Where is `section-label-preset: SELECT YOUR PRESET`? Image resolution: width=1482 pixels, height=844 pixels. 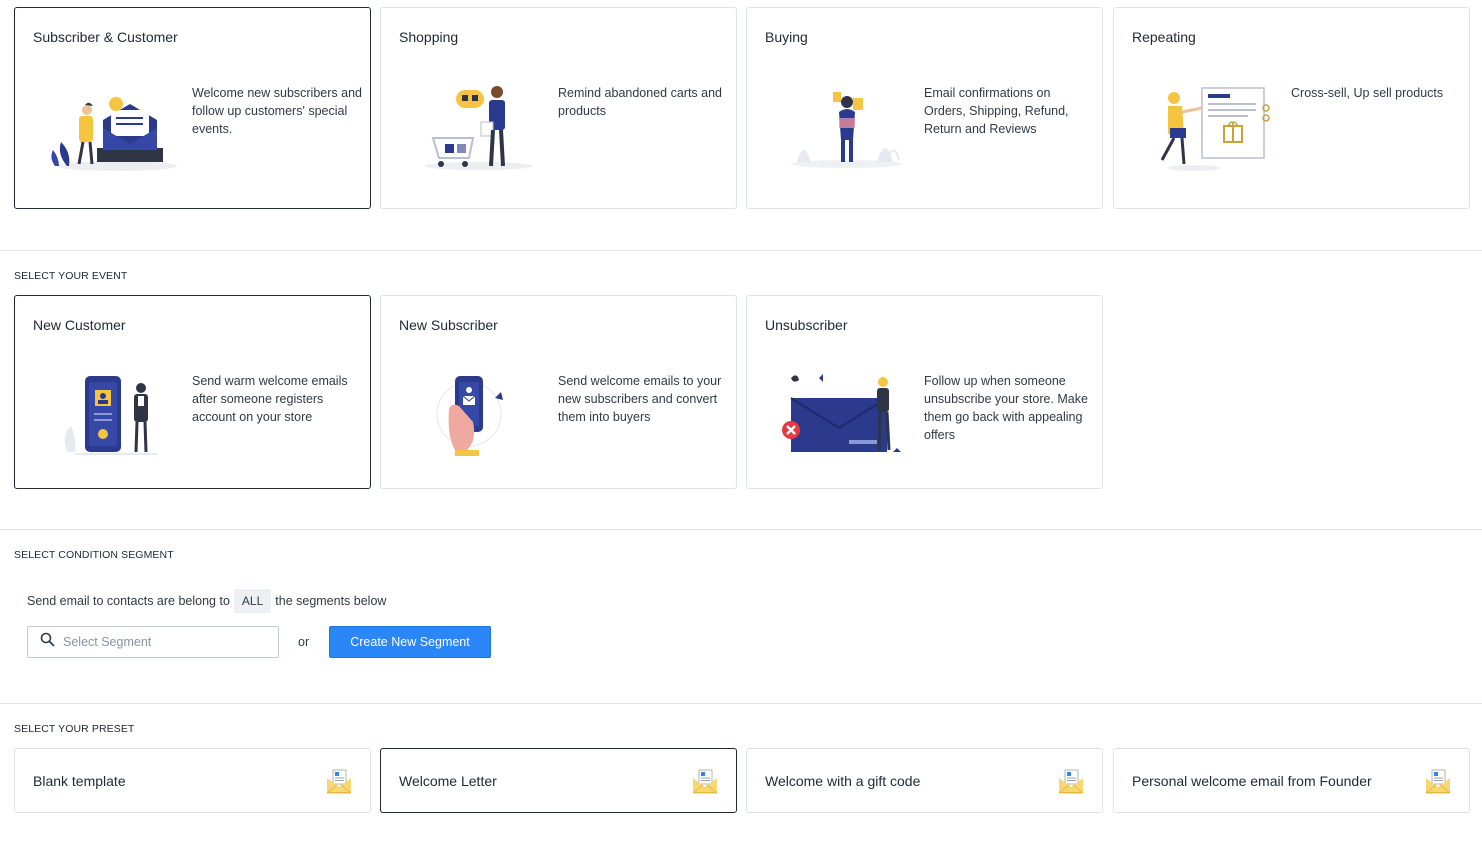 section-label-preset: SELECT YOUR PRESET is located at coordinates (74, 729).